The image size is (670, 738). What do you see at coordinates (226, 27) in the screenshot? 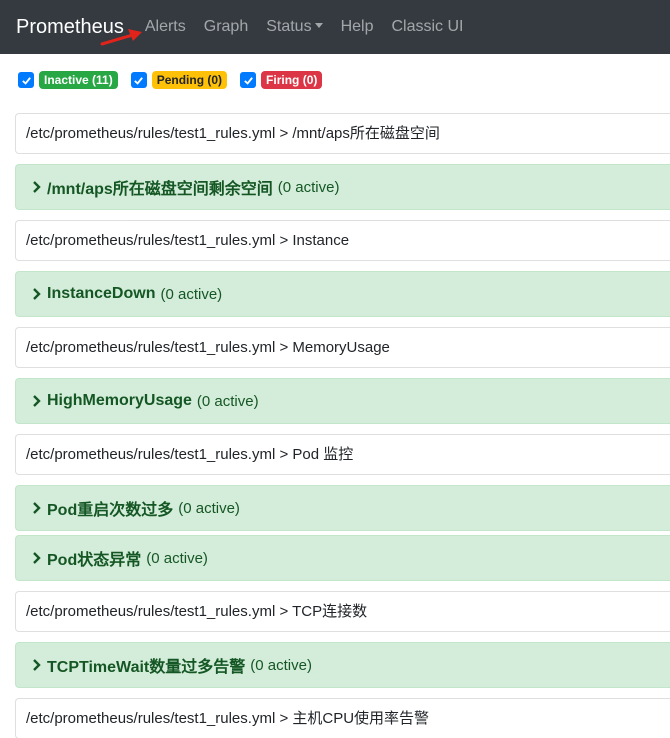
I see `nav-graph: Graph` at bounding box center [226, 27].